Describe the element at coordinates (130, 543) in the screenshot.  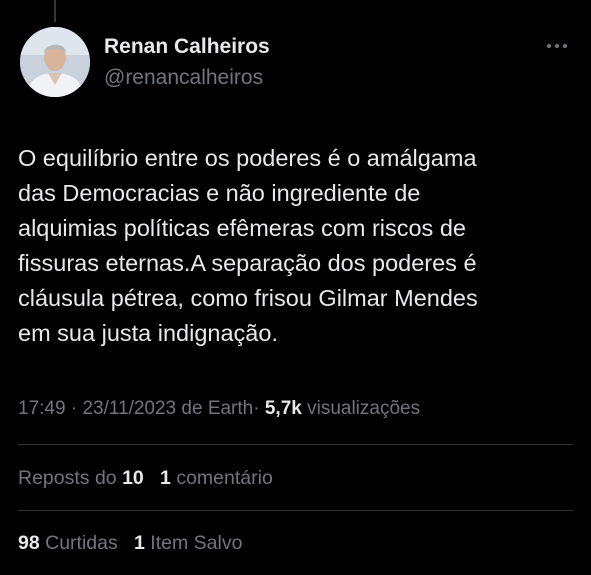
I see `engagement-row-likes: 98 Curtidas 1 Item Salvo` at that location.